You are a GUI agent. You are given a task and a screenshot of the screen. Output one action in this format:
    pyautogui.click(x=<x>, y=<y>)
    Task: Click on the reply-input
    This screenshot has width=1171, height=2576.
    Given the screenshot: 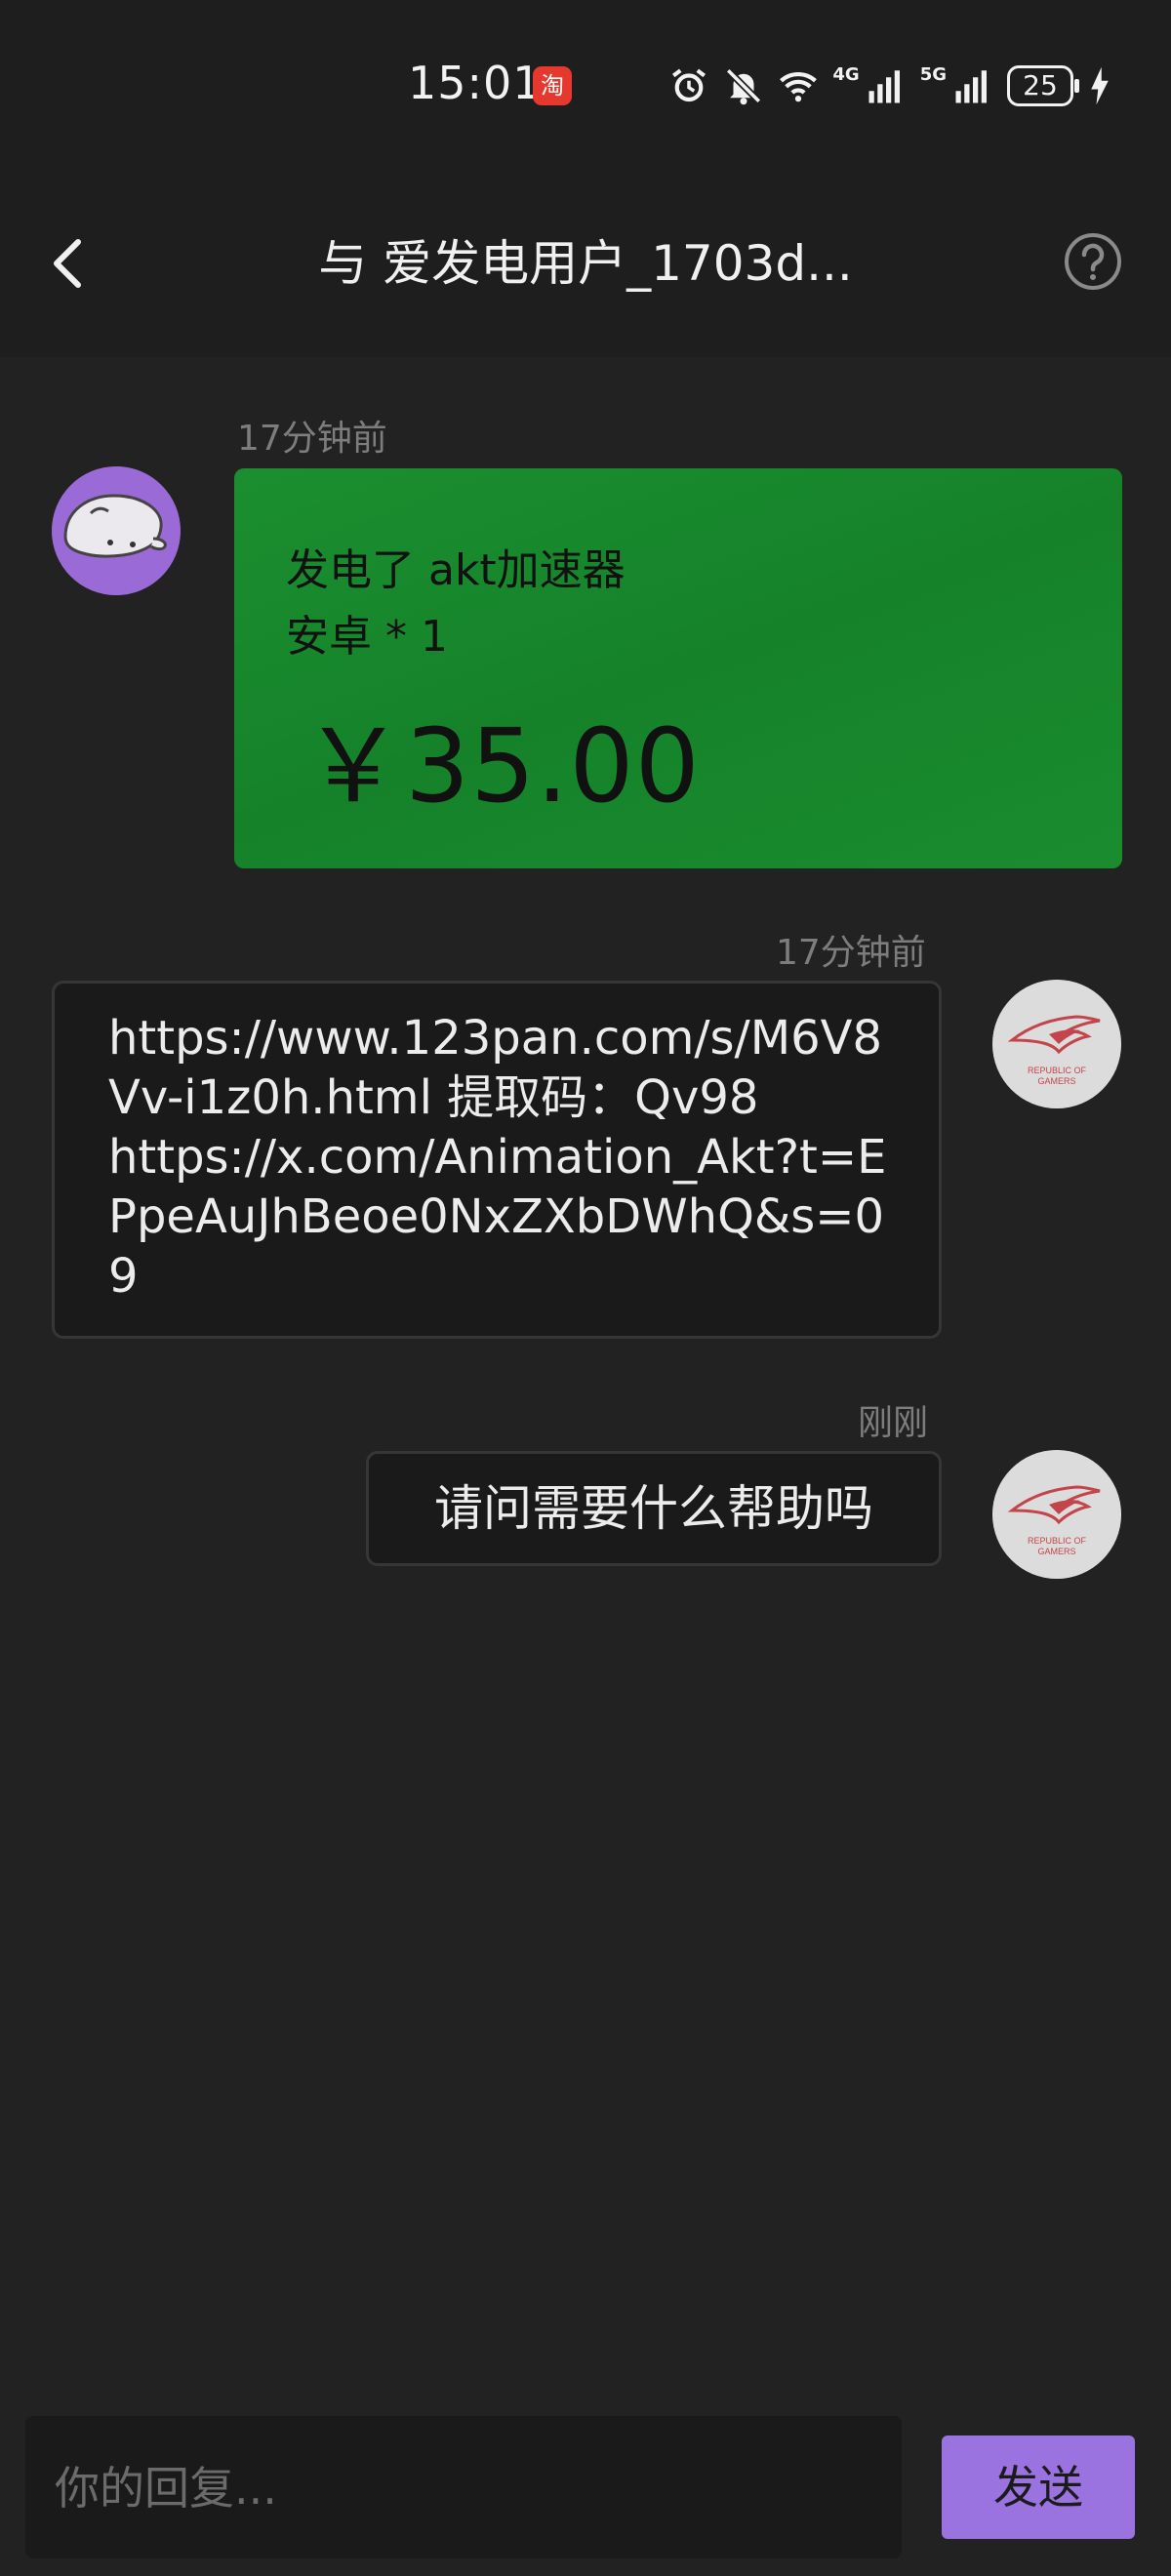 What is the action you would take?
    pyautogui.click(x=464, y=2488)
    